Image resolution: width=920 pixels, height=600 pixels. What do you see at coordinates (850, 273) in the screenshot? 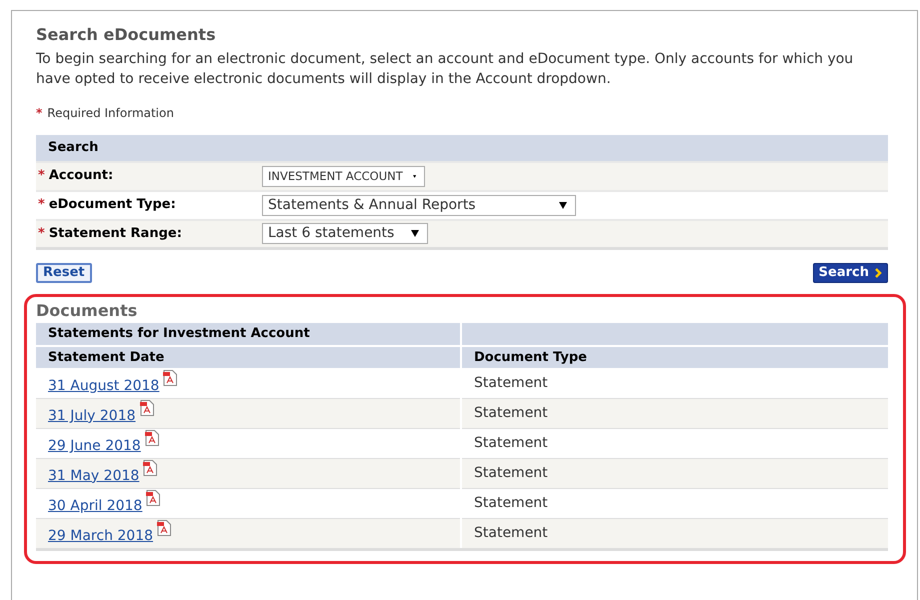
I see `search-button: Search` at bounding box center [850, 273].